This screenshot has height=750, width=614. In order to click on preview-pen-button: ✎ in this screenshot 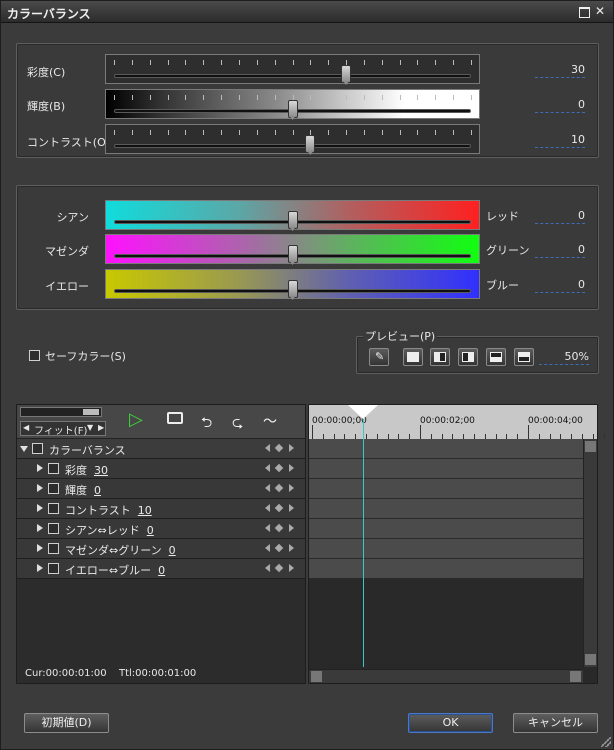, I will do `click(379, 357)`.